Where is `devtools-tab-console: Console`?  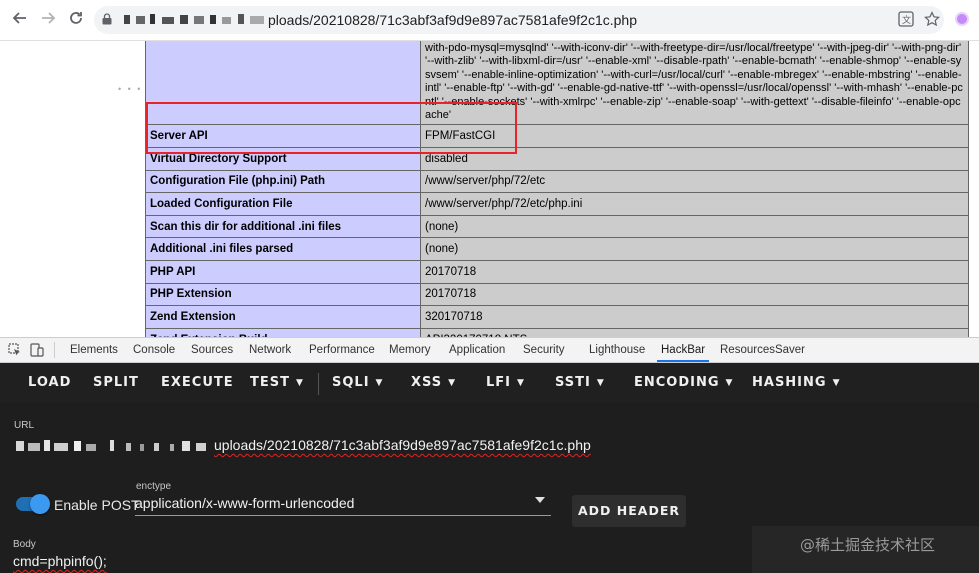
devtools-tab-console: Console is located at coordinates (154, 350).